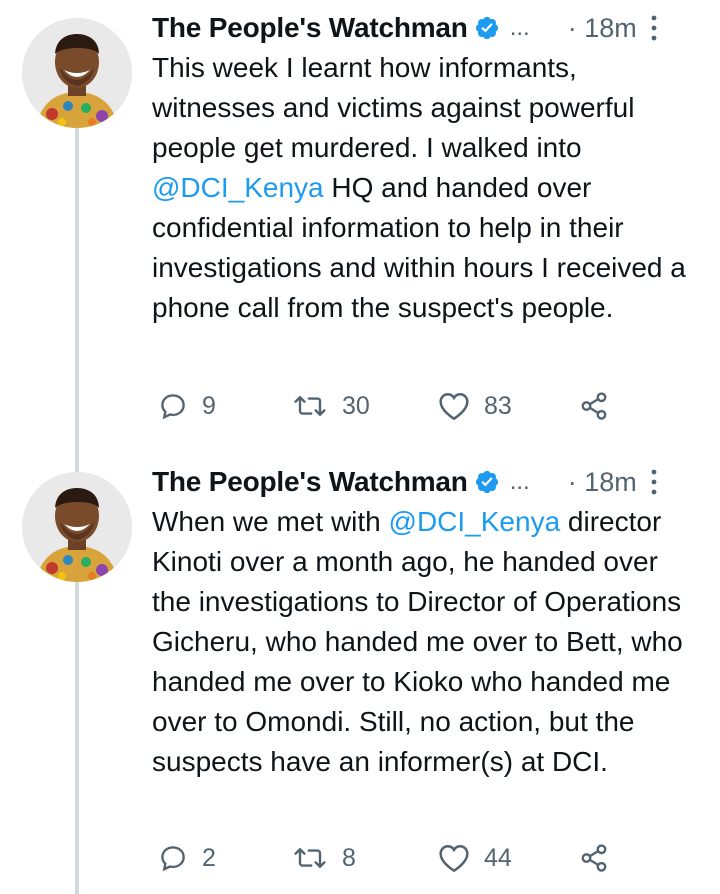  What do you see at coordinates (498, 405) in the screenshot?
I see `like-count: 83` at bounding box center [498, 405].